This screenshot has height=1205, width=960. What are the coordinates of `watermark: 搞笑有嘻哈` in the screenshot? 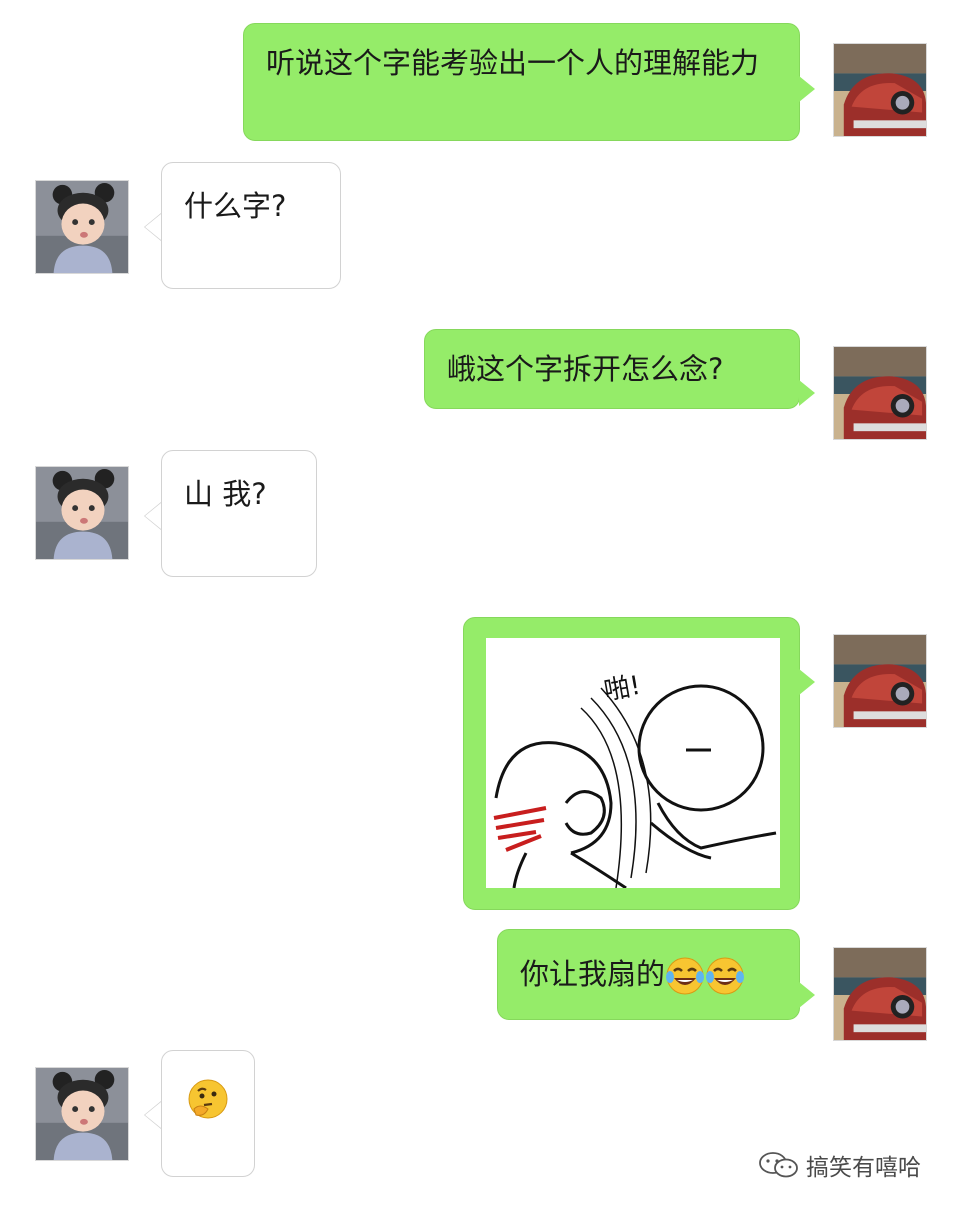 It's located at (853, 1165).